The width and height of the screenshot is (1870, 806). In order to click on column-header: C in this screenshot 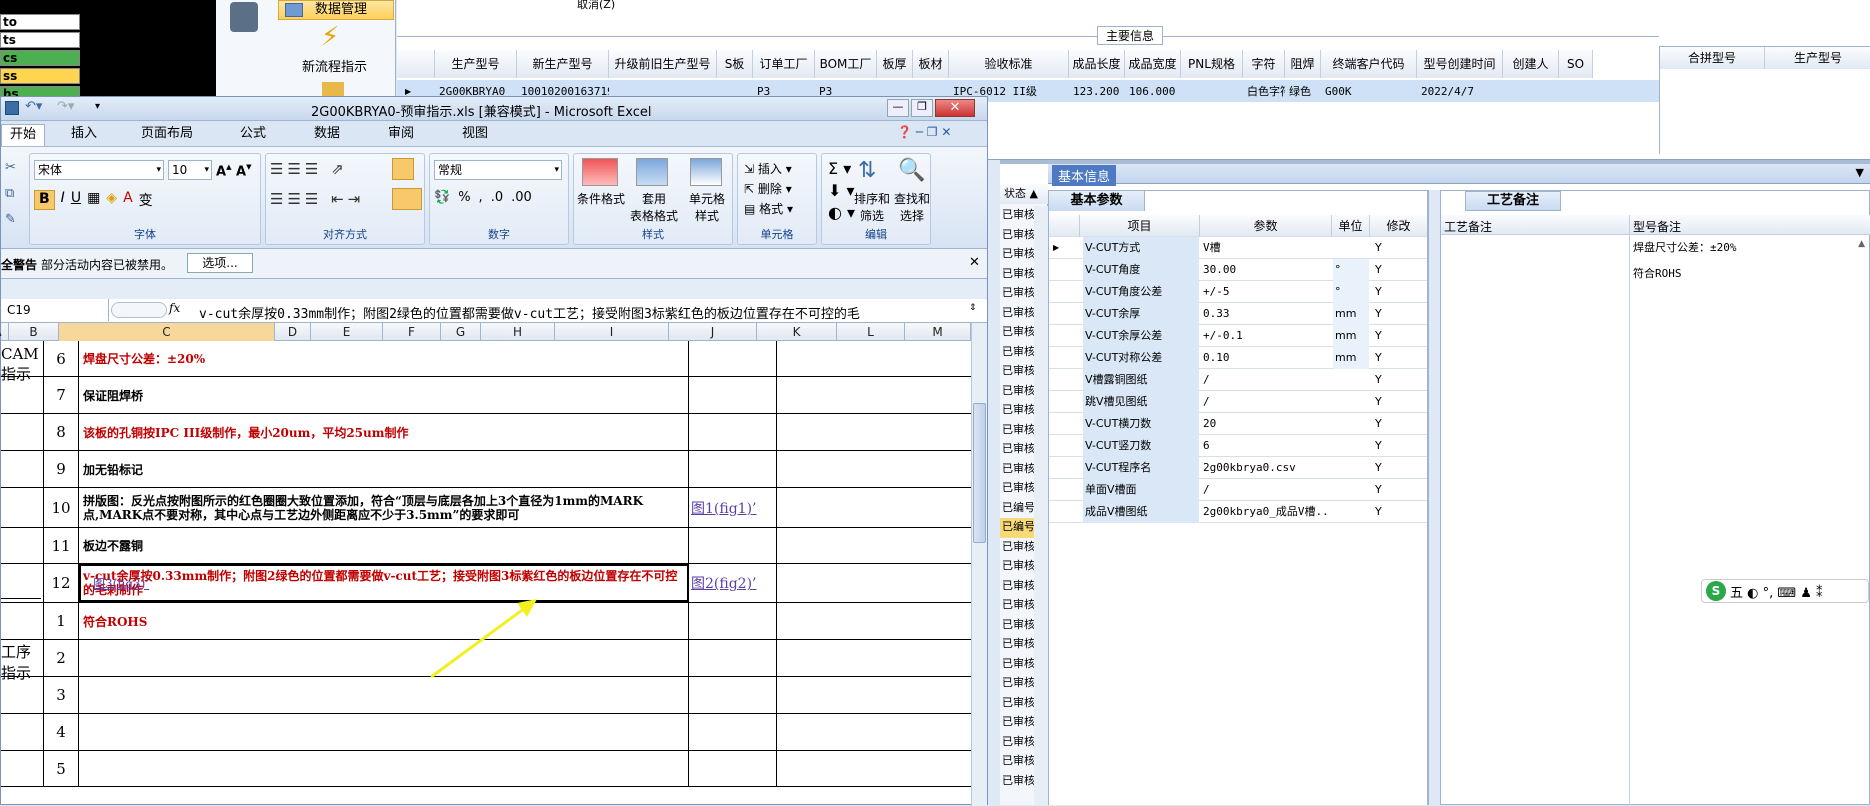, I will do `click(167, 332)`.